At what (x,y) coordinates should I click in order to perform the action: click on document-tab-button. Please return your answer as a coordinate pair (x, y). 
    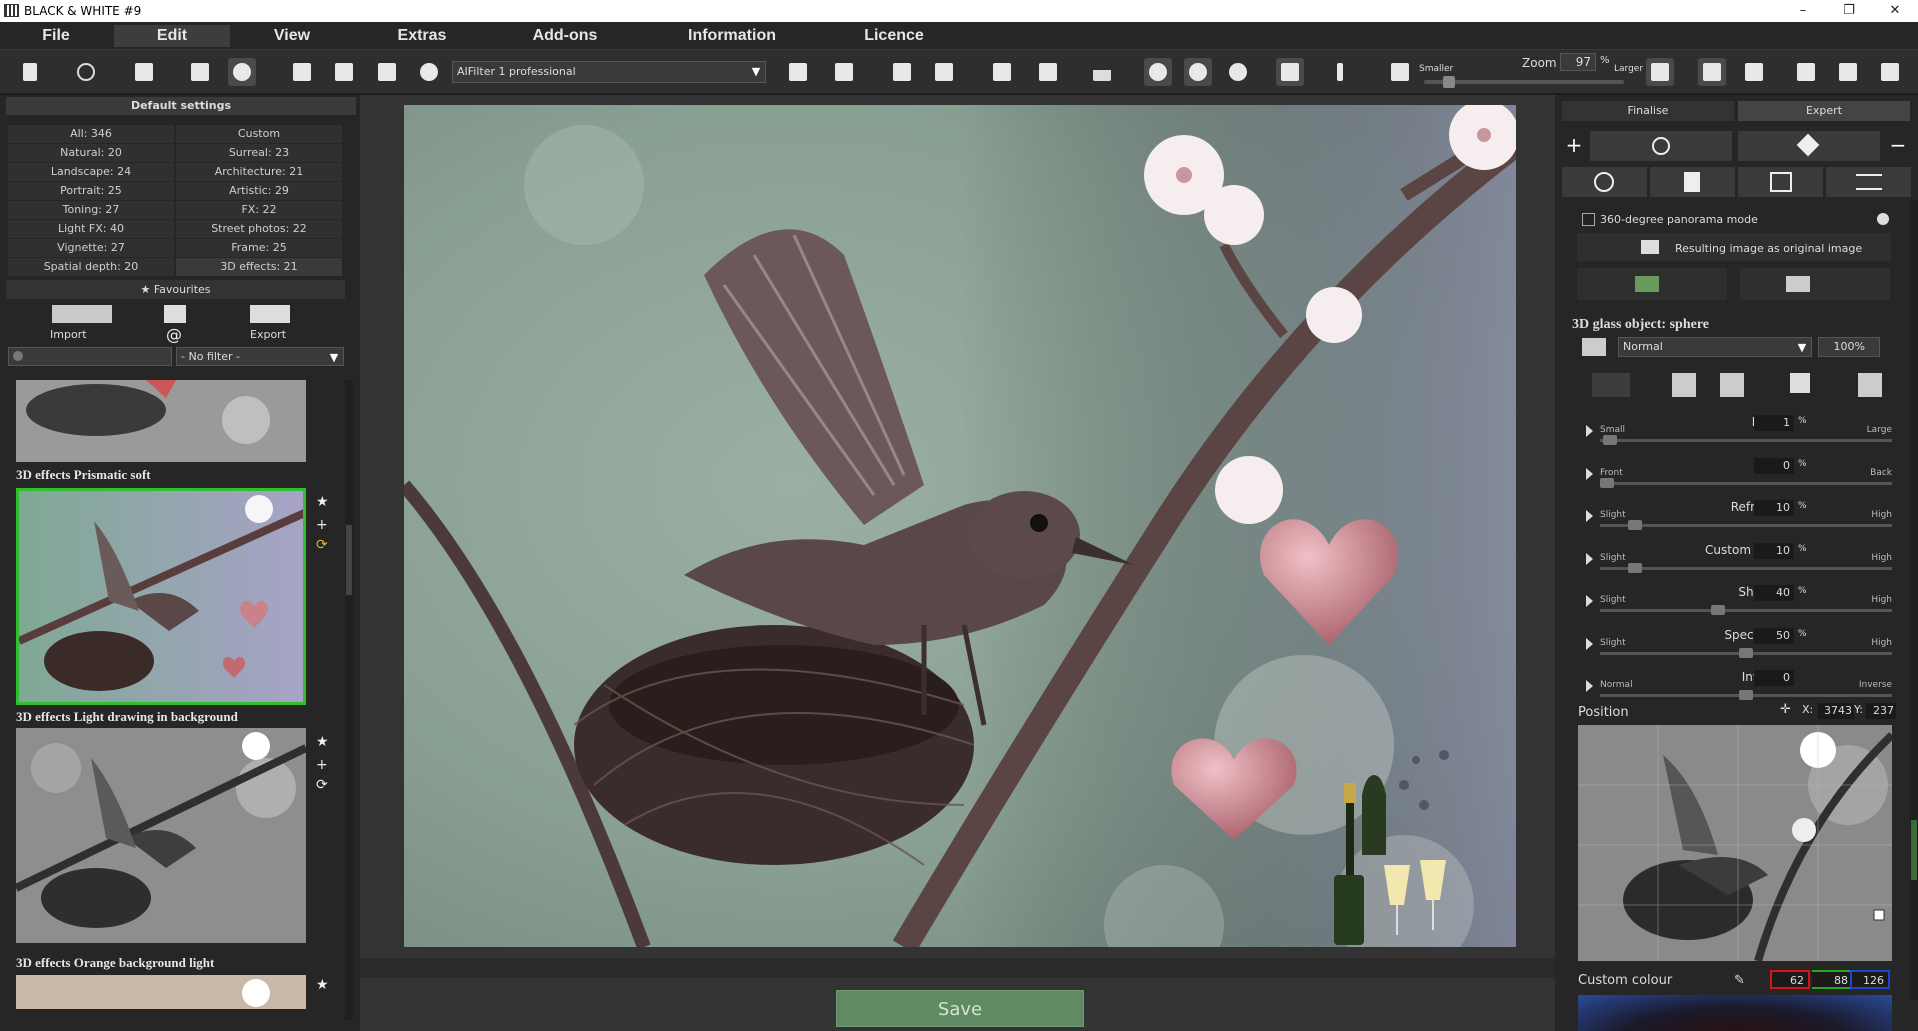
    Looking at the image, I should click on (1692, 182).